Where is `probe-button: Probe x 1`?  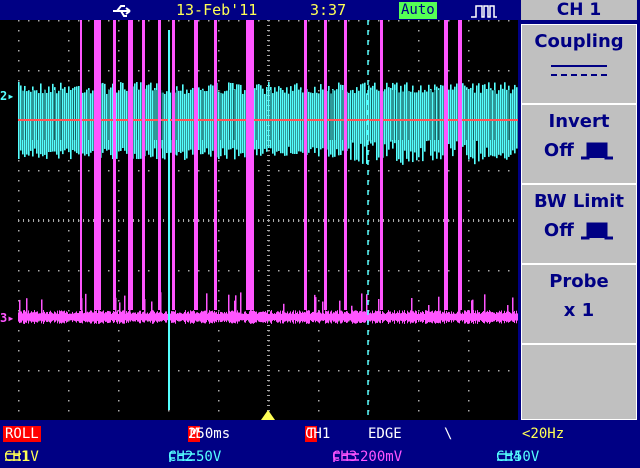 probe-button: Probe x 1 is located at coordinates (579, 304).